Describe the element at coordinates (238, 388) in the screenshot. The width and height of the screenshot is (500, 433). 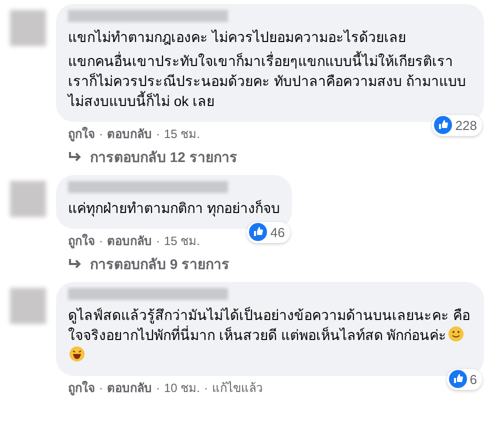
I see `edited-label: แก้ไขแล้ว` at that location.